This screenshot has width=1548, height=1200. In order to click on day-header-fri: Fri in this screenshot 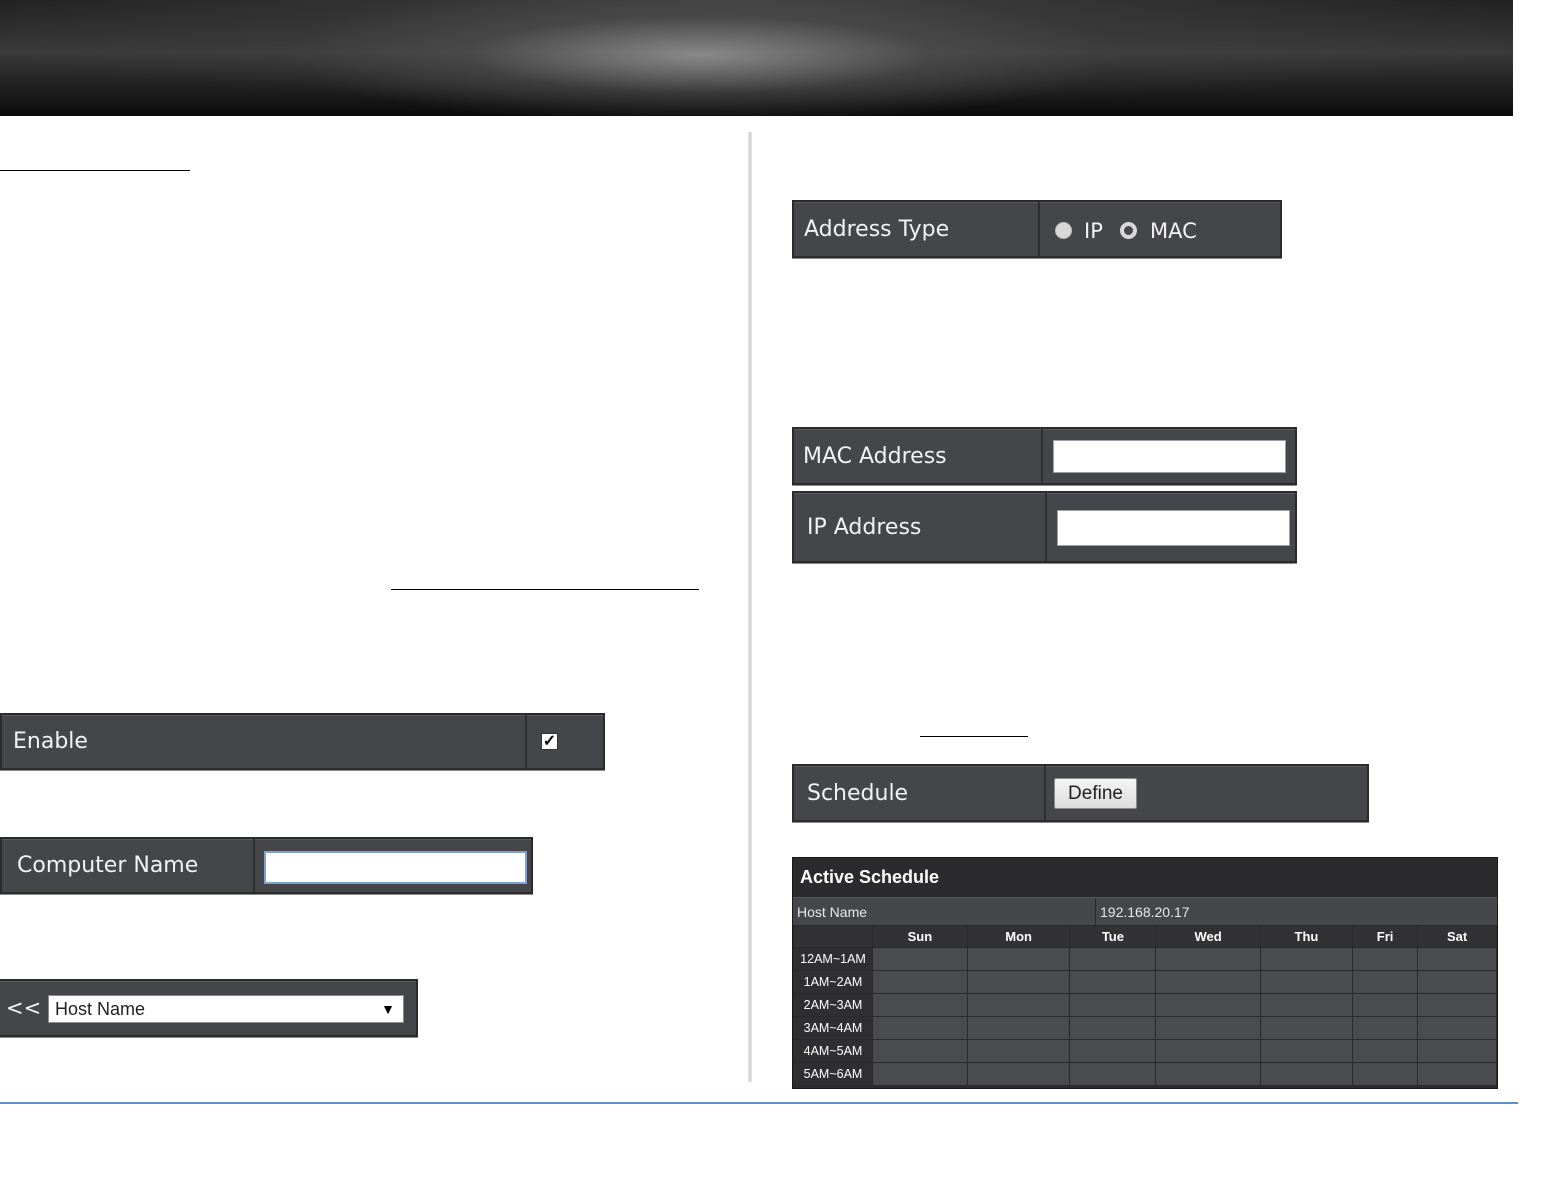, I will do `click(1385, 936)`.